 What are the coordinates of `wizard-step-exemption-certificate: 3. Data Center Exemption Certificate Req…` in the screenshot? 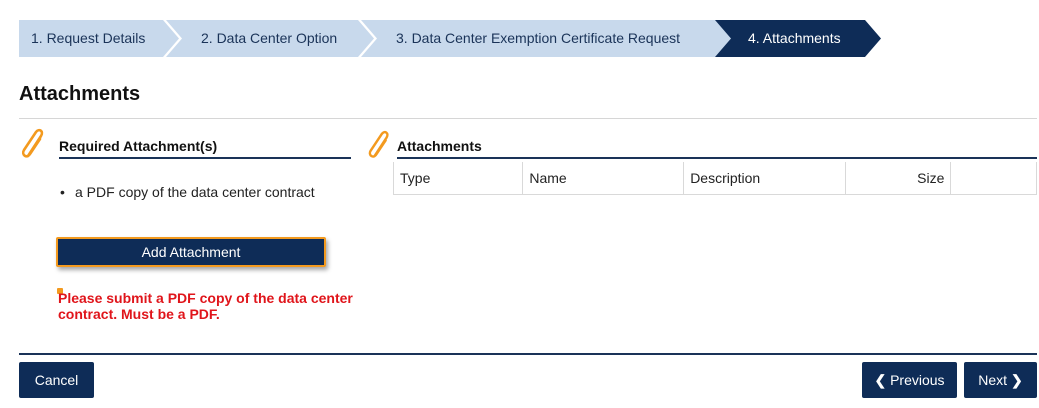 It's located at (554, 38).